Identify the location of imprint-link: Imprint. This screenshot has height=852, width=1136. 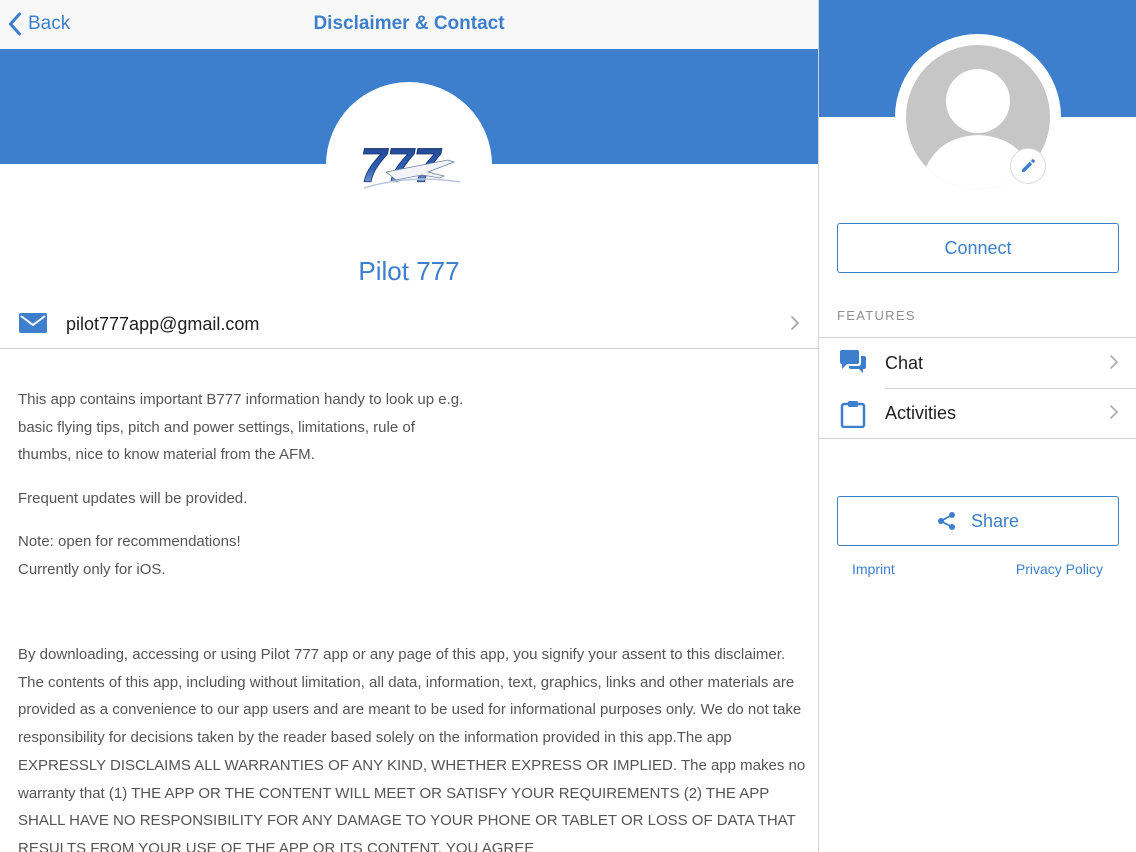
(873, 569).